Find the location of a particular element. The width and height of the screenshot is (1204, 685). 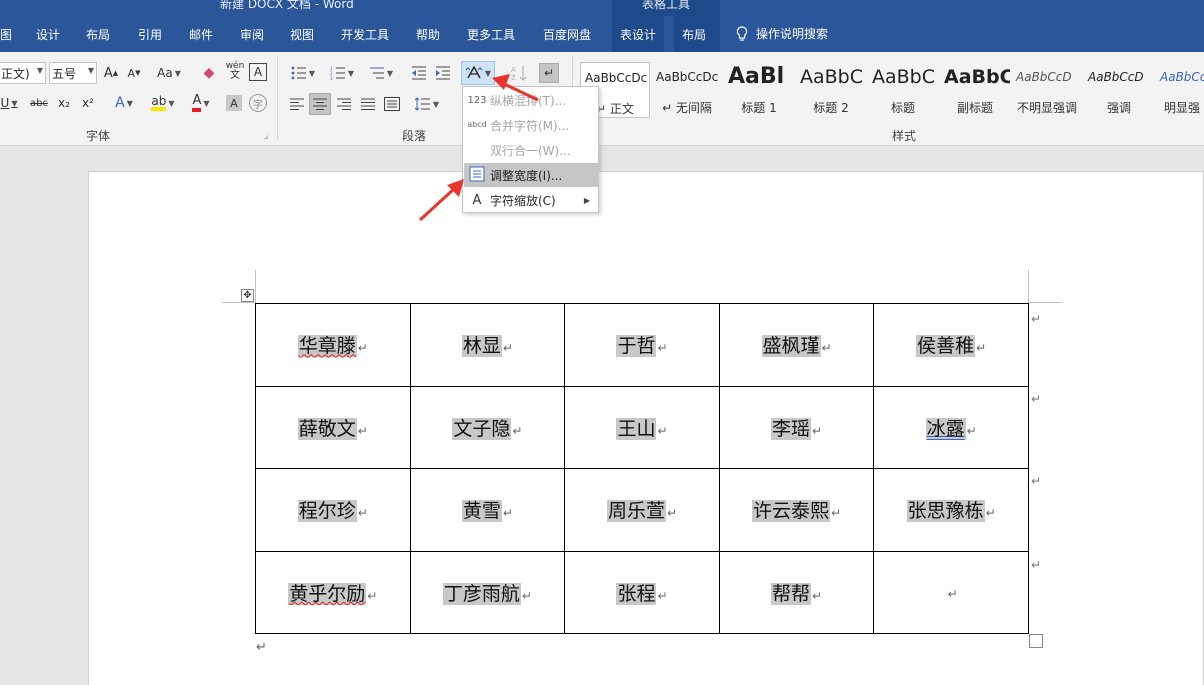

asian-layout-button: ▼ is located at coordinates (478, 73).